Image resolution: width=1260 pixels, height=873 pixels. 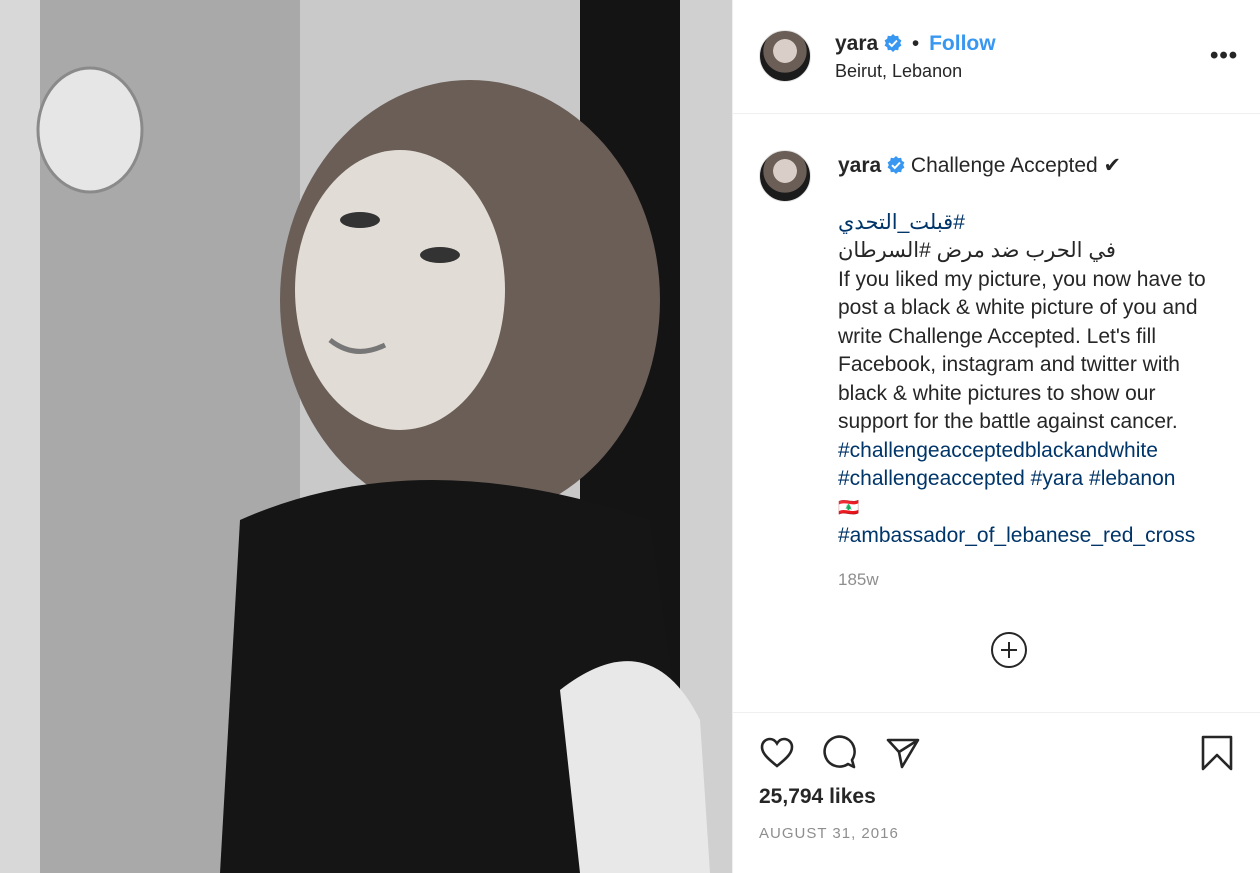 What do you see at coordinates (996, 792) in the screenshot?
I see `post-actions-bar: 25,794 likes AUGUST 31, 2016` at bounding box center [996, 792].